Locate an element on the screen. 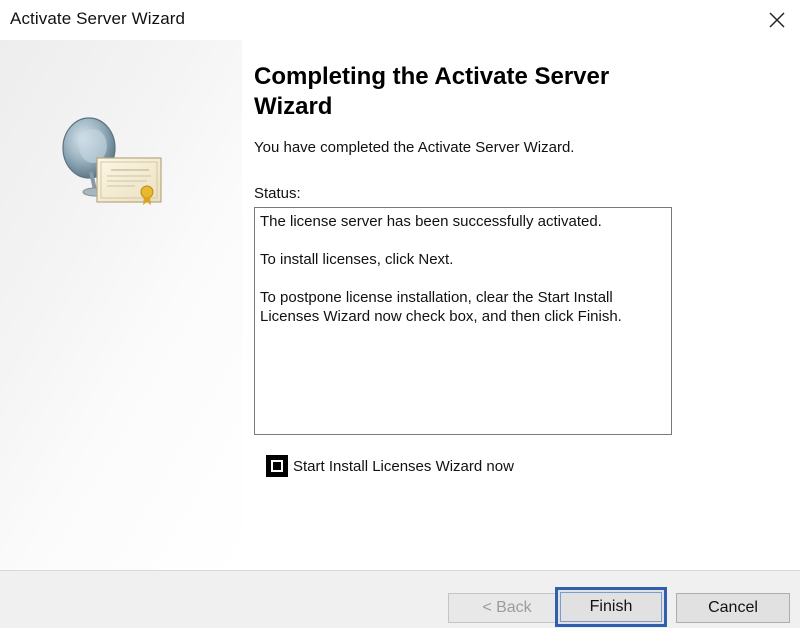 The height and width of the screenshot is (628, 800). back-button: < Back is located at coordinates (507, 608).